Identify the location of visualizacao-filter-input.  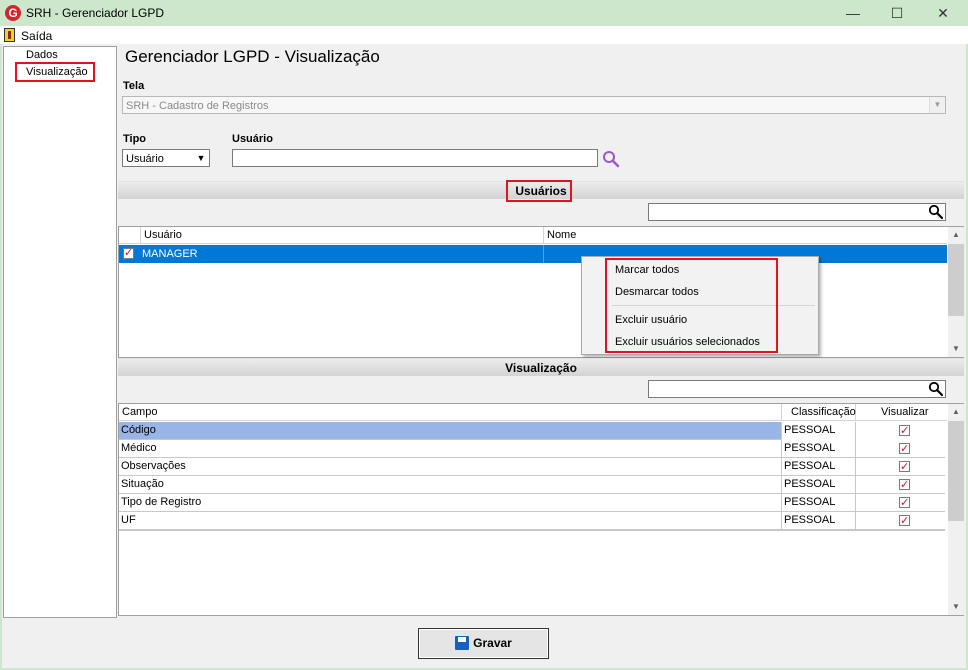
(797, 389).